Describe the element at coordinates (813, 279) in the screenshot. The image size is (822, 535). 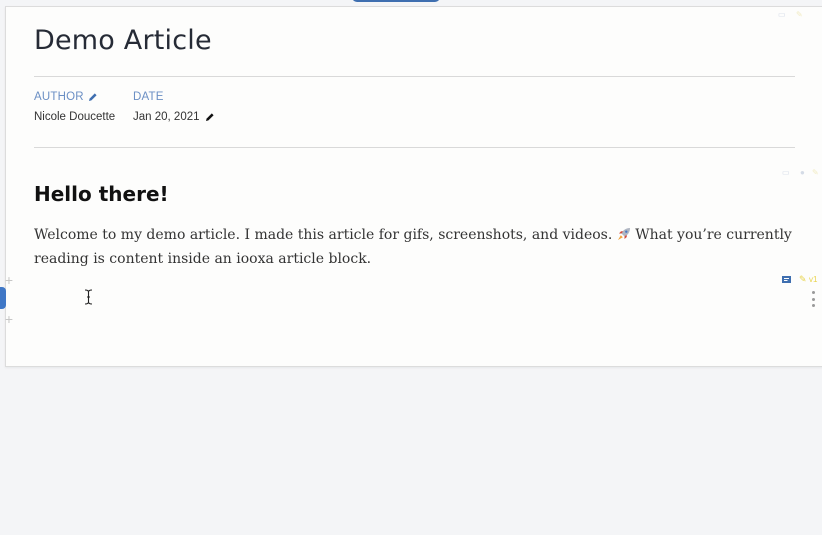
I see `version-badge: v1` at that location.